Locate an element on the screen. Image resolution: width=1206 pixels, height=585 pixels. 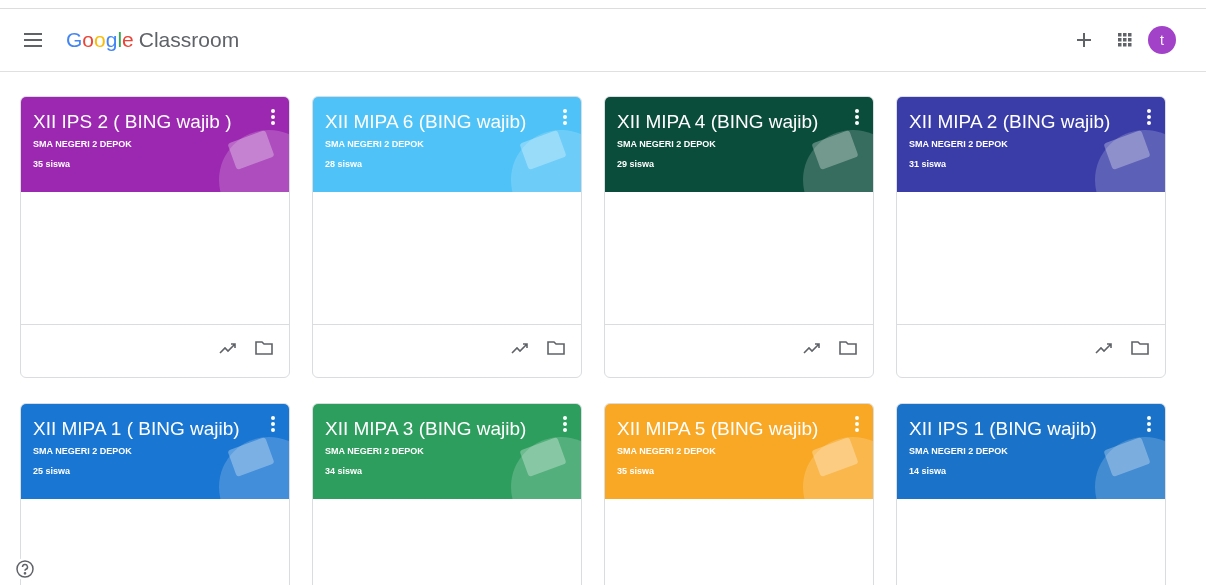
class-banner: XII MIPA 4 (BING wajib) SMA NEGERI 2 DEPOK 29 siswa is located at coordinates (739, 144).